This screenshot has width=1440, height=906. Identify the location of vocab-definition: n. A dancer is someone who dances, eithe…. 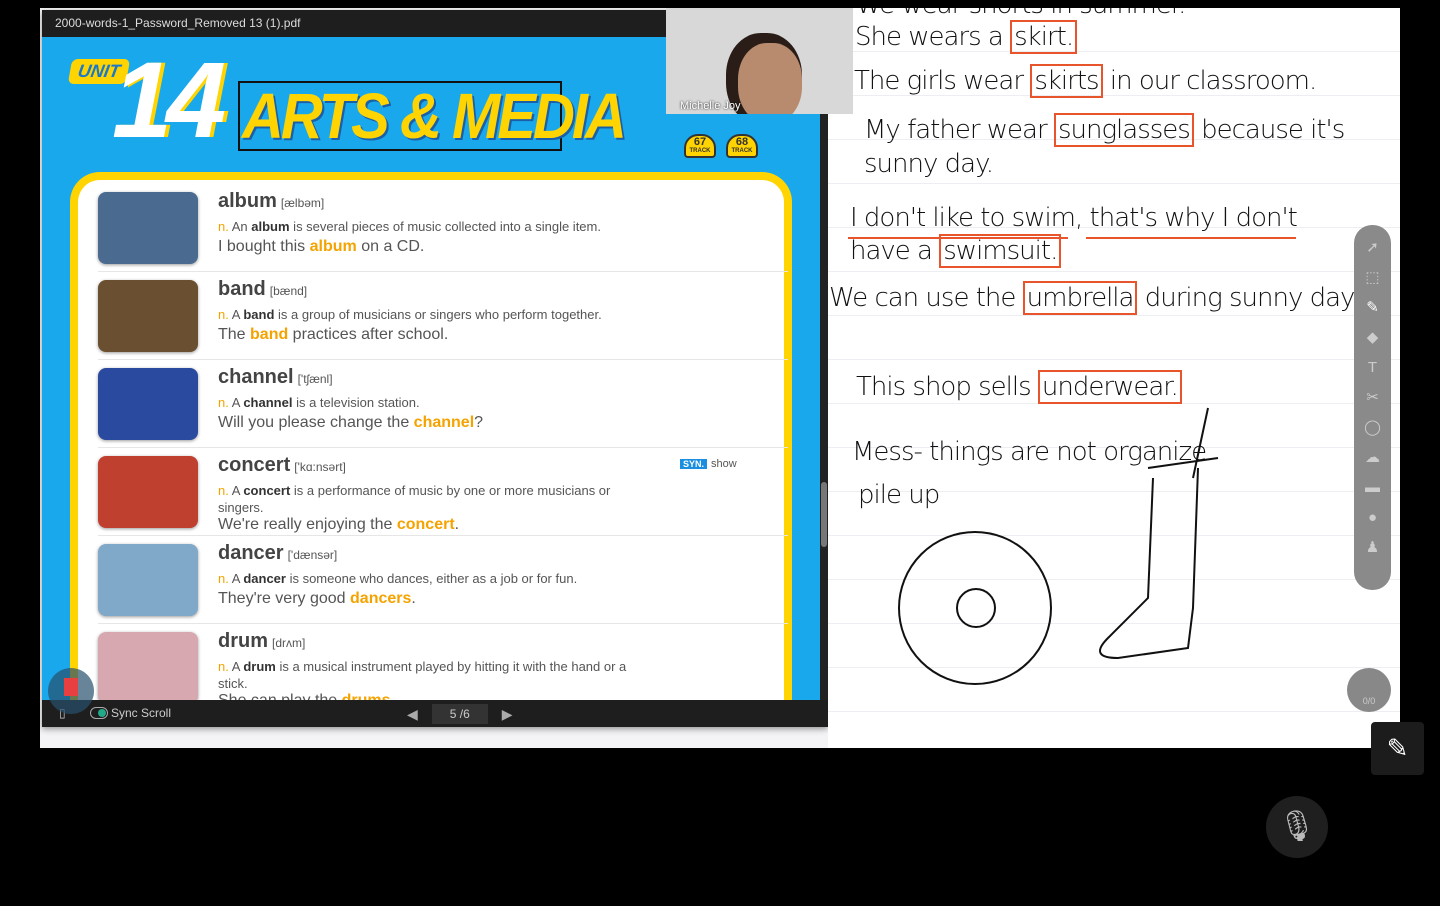
(398, 578).